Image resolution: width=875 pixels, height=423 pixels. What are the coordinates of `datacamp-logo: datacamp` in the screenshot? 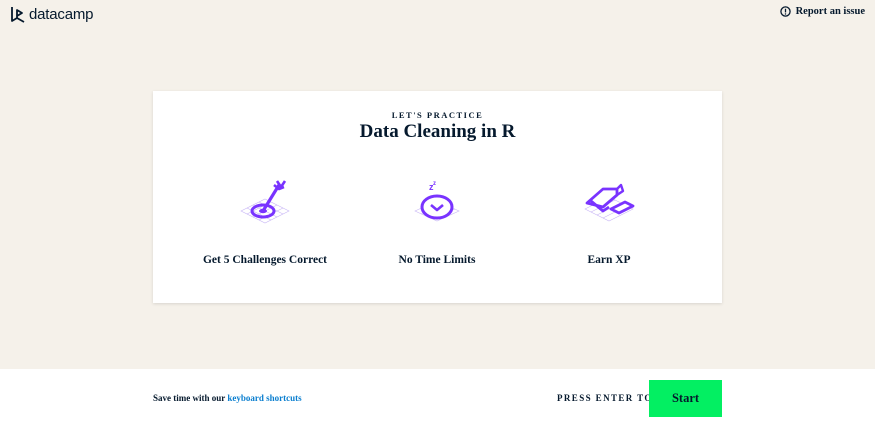 It's located at (51, 14).